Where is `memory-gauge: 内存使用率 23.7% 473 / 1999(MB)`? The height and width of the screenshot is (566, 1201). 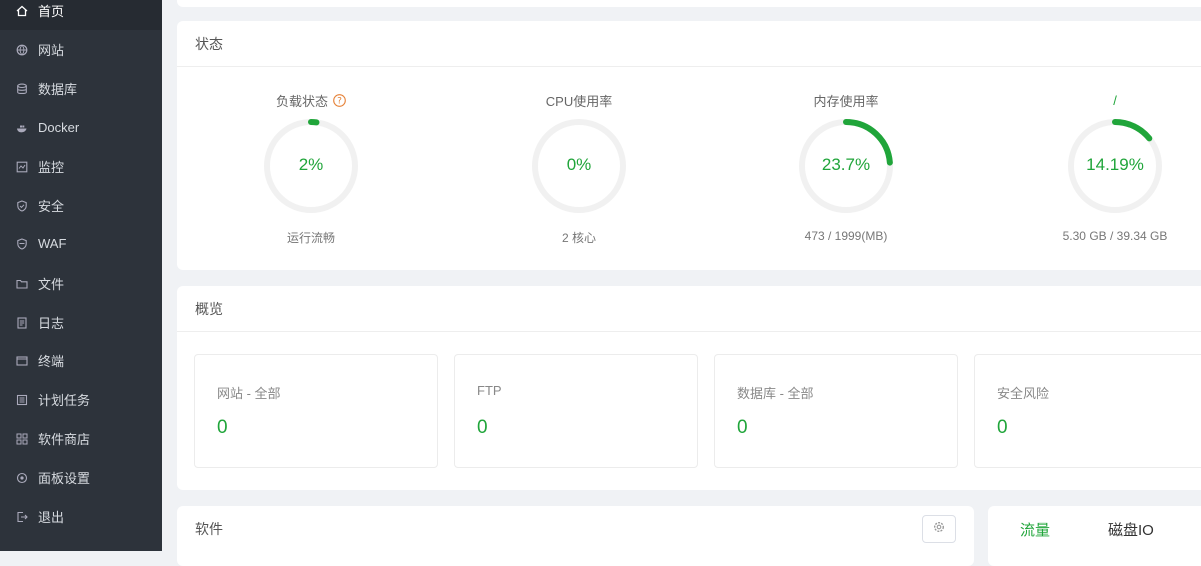
memory-gauge: 内存使用率 23.7% 473 / 1999(MB) is located at coordinates (846, 167).